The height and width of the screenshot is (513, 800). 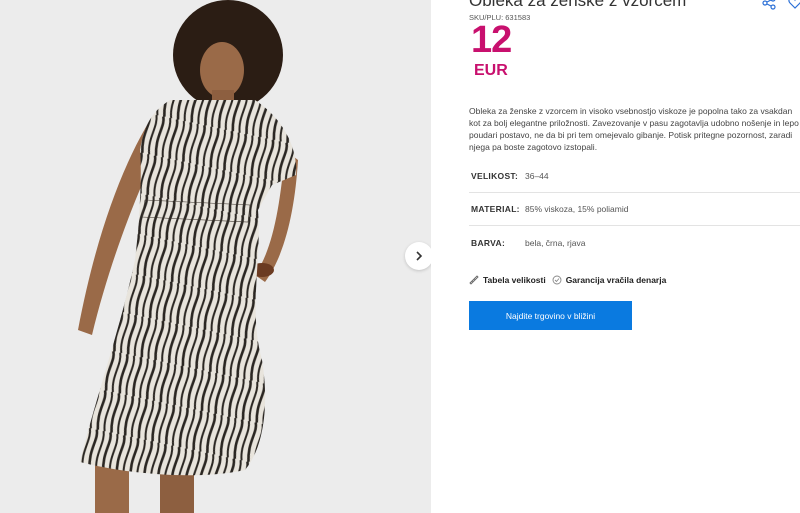 What do you see at coordinates (794, 5) in the screenshot?
I see `heart-icon` at bounding box center [794, 5].